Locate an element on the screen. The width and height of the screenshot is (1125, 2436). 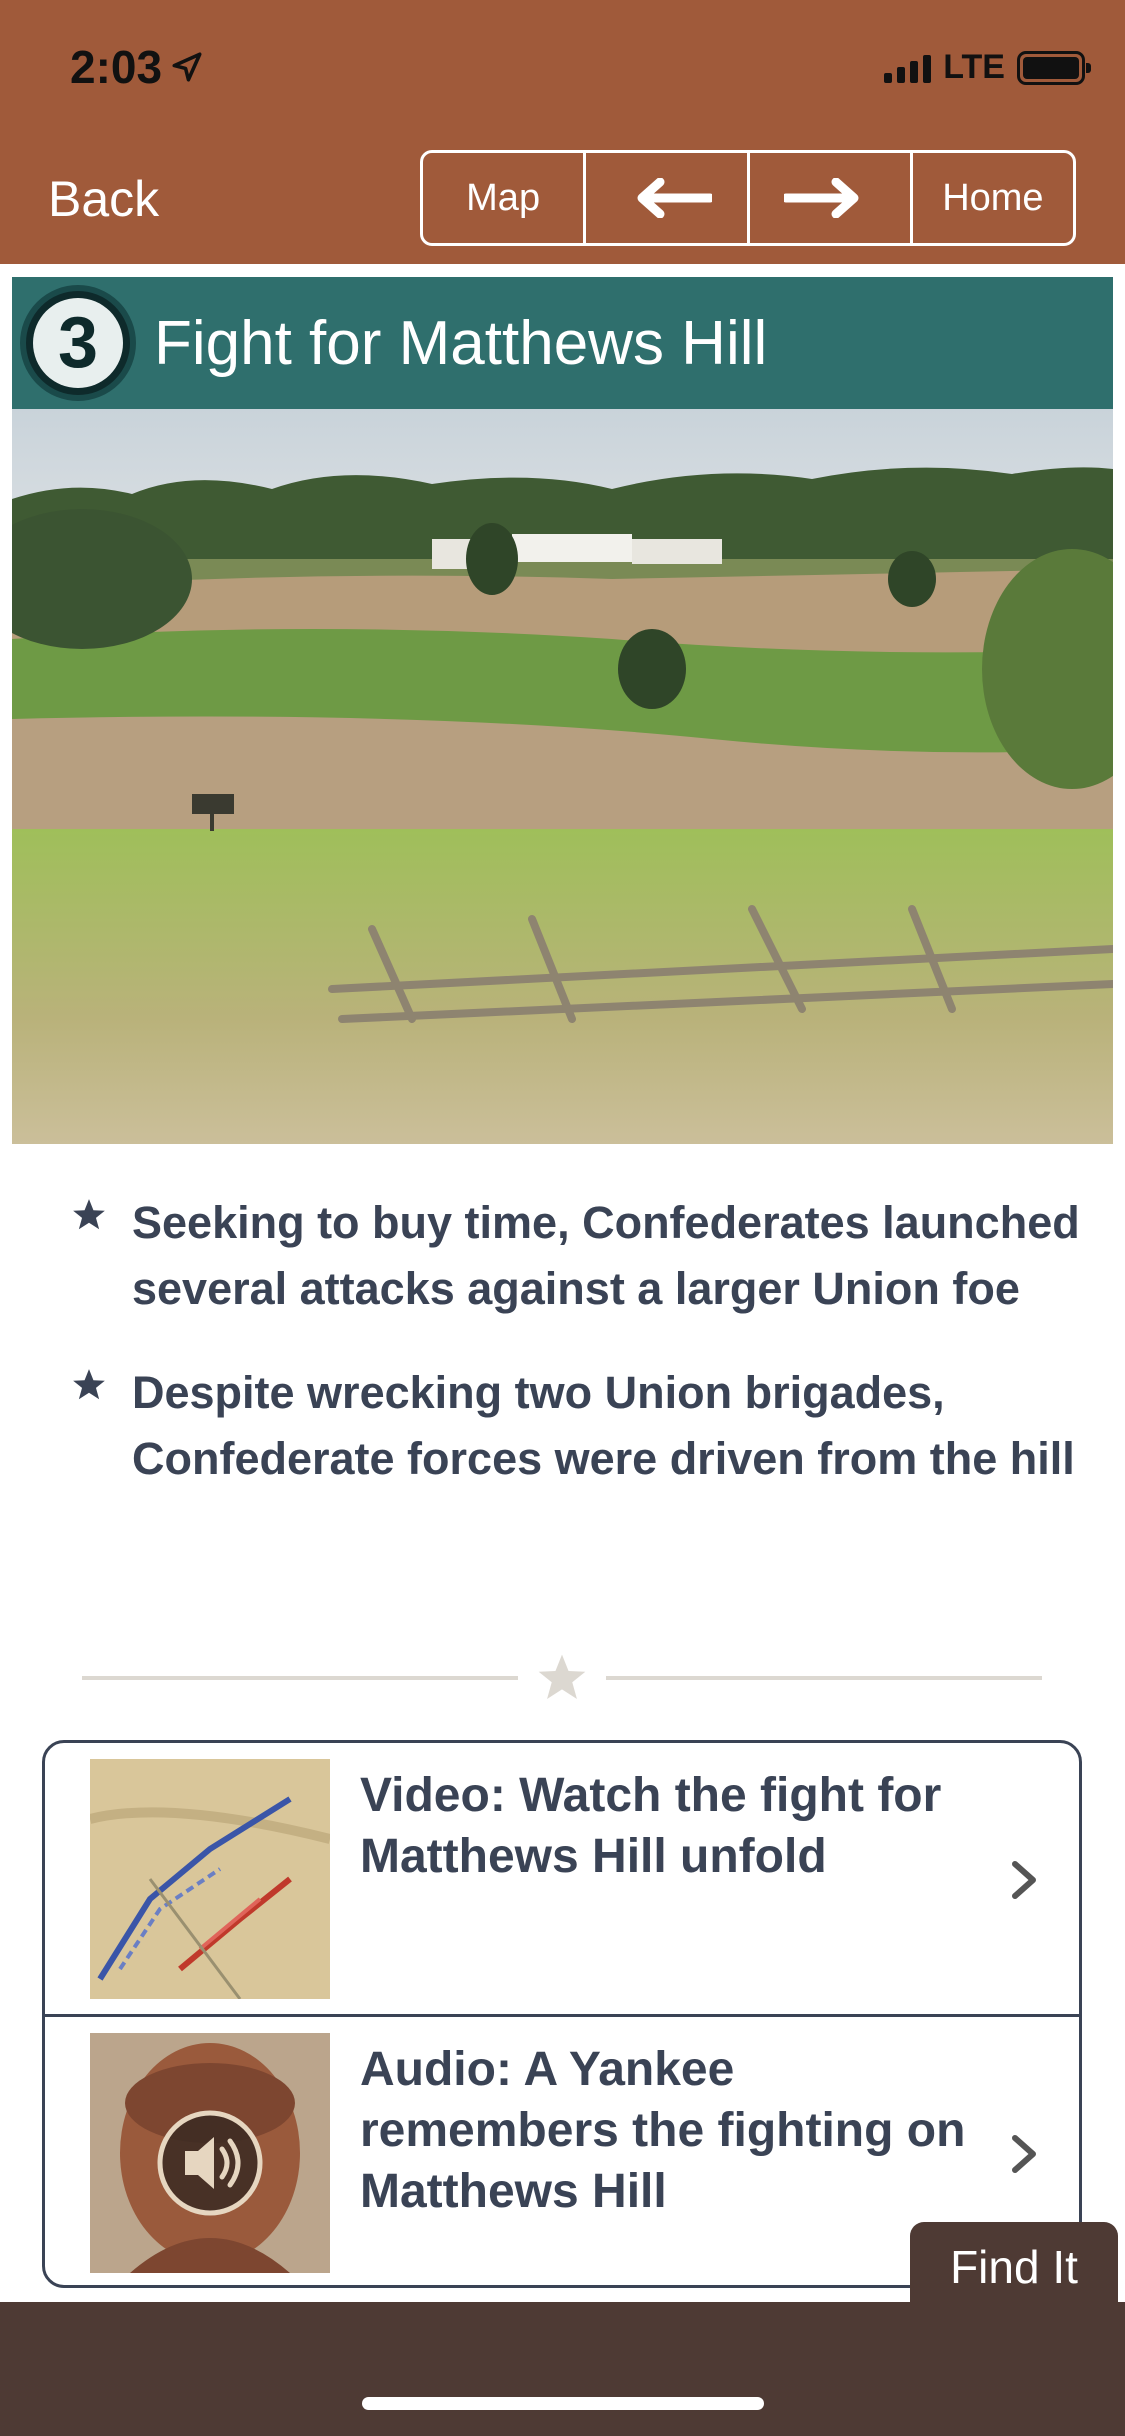
bottom-bar is located at coordinates (562, 2369).